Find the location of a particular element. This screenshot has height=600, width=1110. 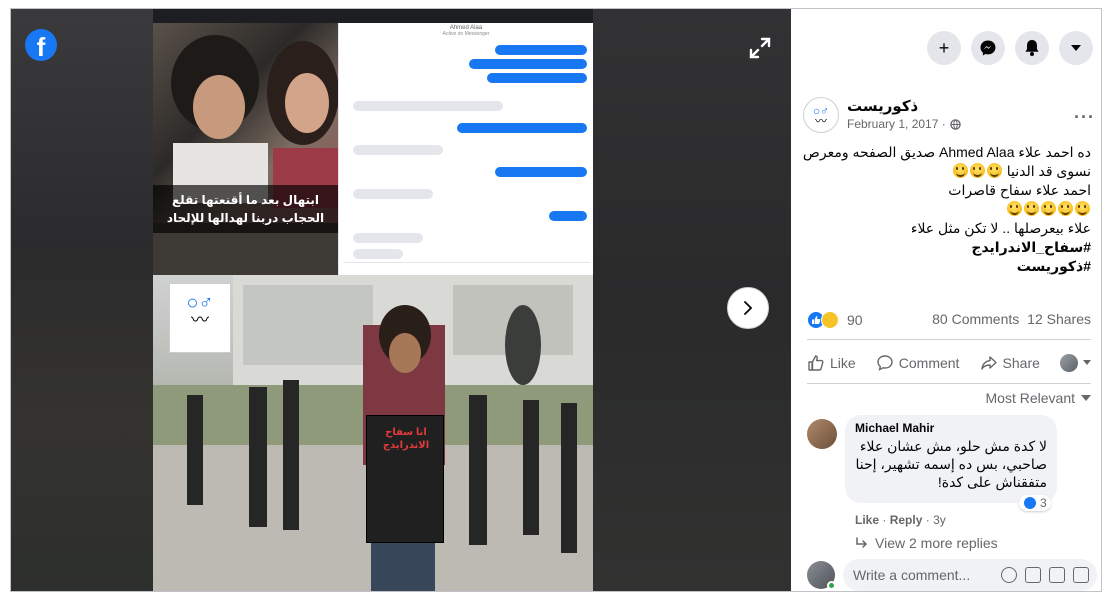

comment-icon is located at coordinates (885, 363).